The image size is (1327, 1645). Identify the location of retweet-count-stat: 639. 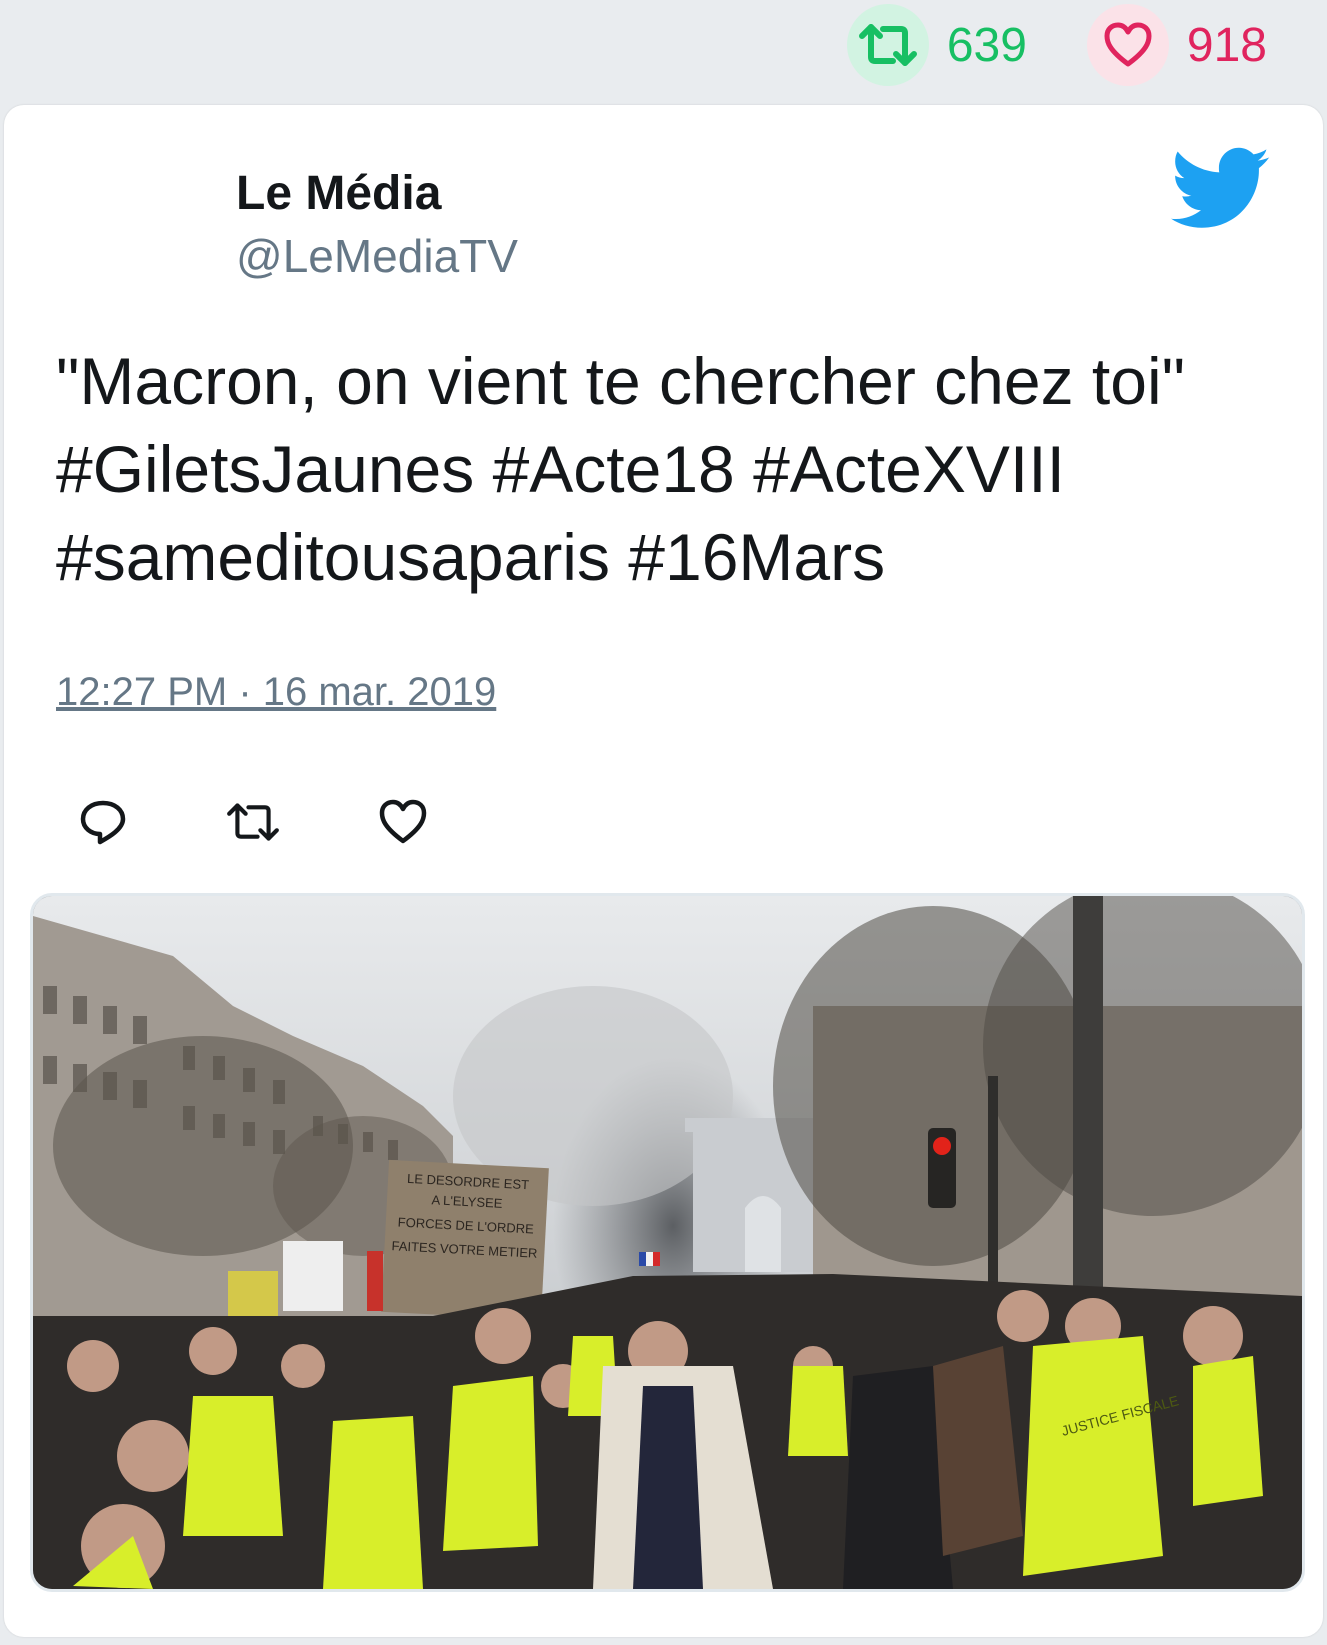
(936, 45).